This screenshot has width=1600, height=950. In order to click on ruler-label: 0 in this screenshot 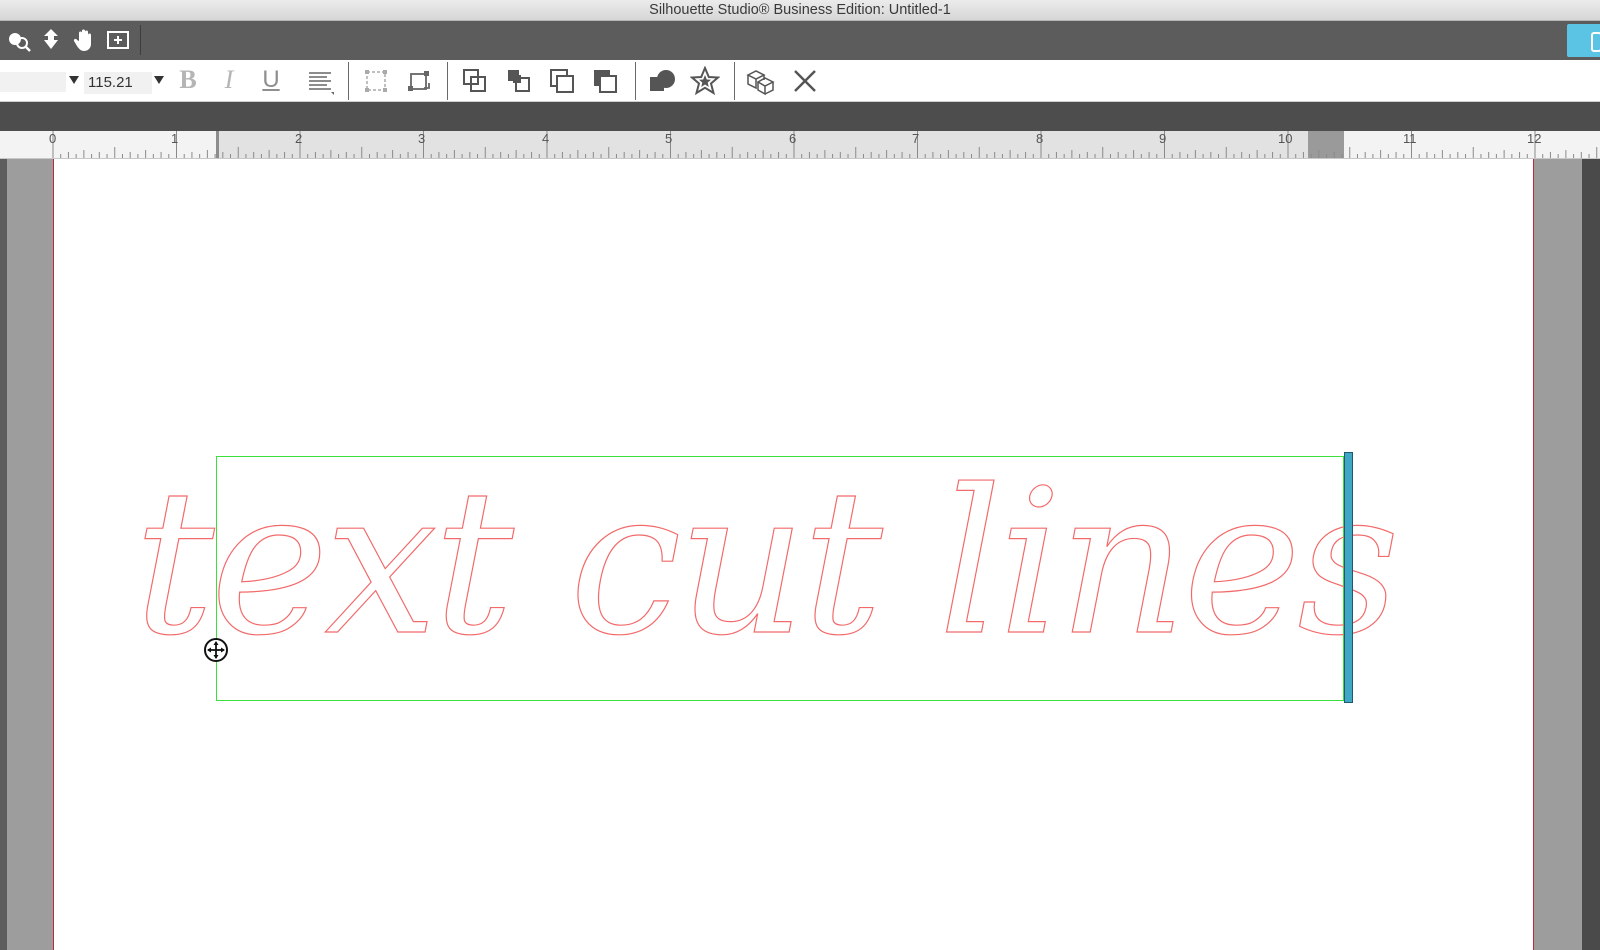, I will do `click(53, 138)`.